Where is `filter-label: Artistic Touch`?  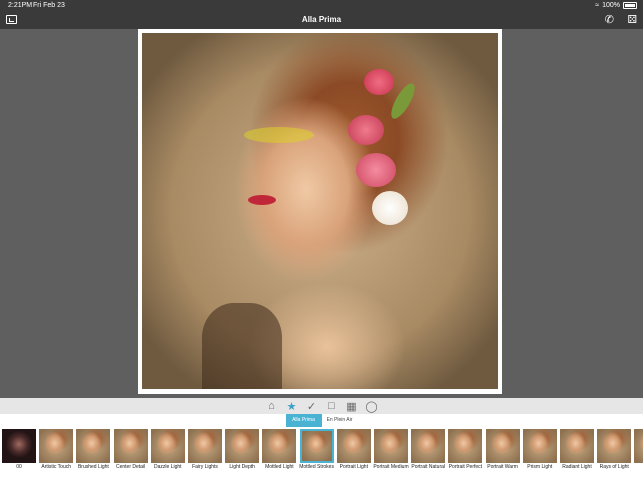
filter-label: Artistic Touch is located at coordinates (56, 467).